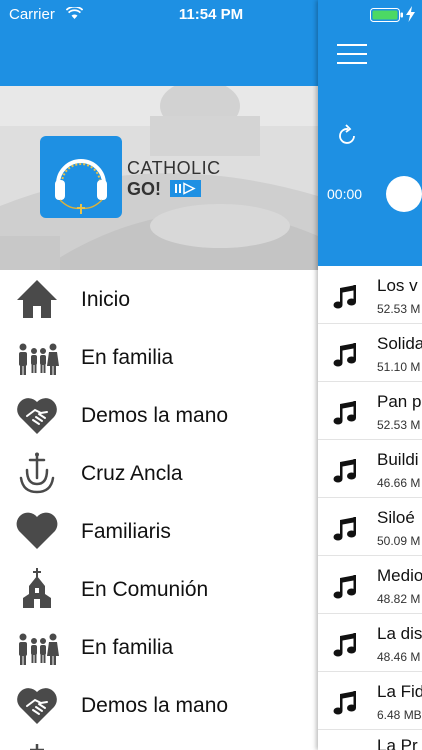 This screenshot has width=422, height=750. What do you see at coordinates (397, 285) in the screenshot?
I see `track-title: Los v` at bounding box center [397, 285].